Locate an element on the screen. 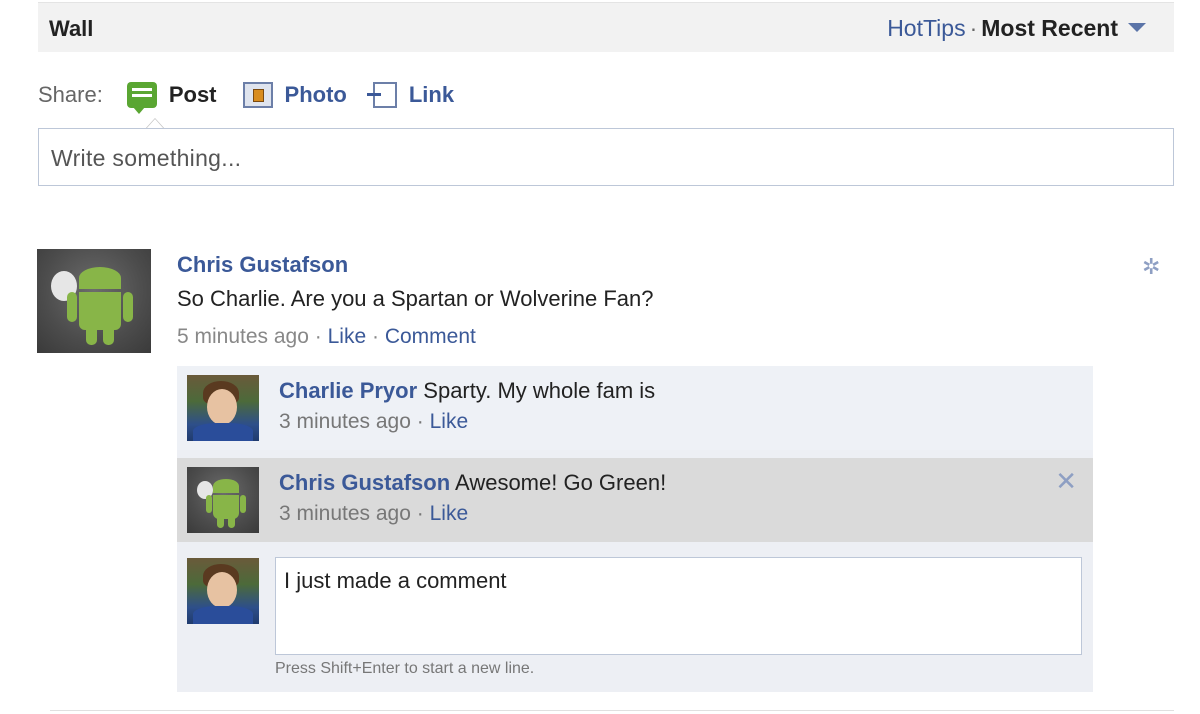 The width and height of the screenshot is (1200, 714). comment-message: Awesome! Go Green! is located at coordinates (558, 482).